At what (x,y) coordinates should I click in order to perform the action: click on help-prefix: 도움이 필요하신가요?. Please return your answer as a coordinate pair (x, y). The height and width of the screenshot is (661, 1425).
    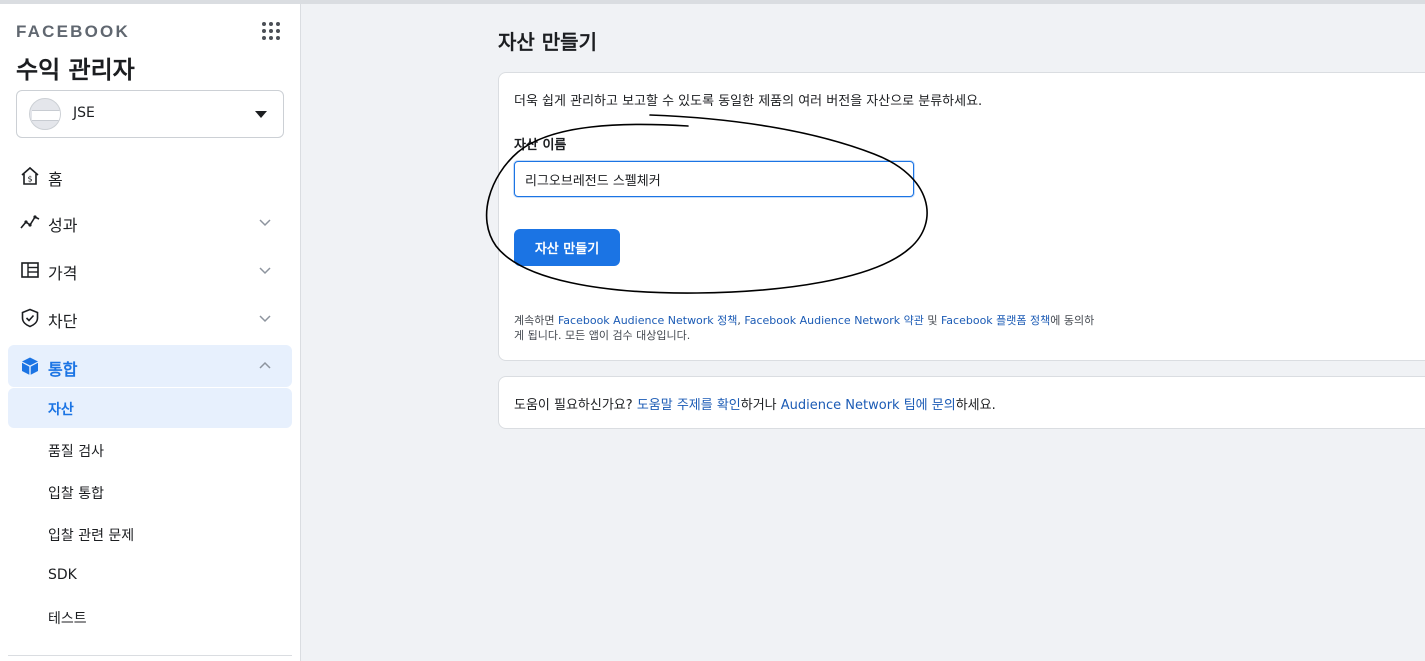
    Looking at the image, I should click on (575, 405).